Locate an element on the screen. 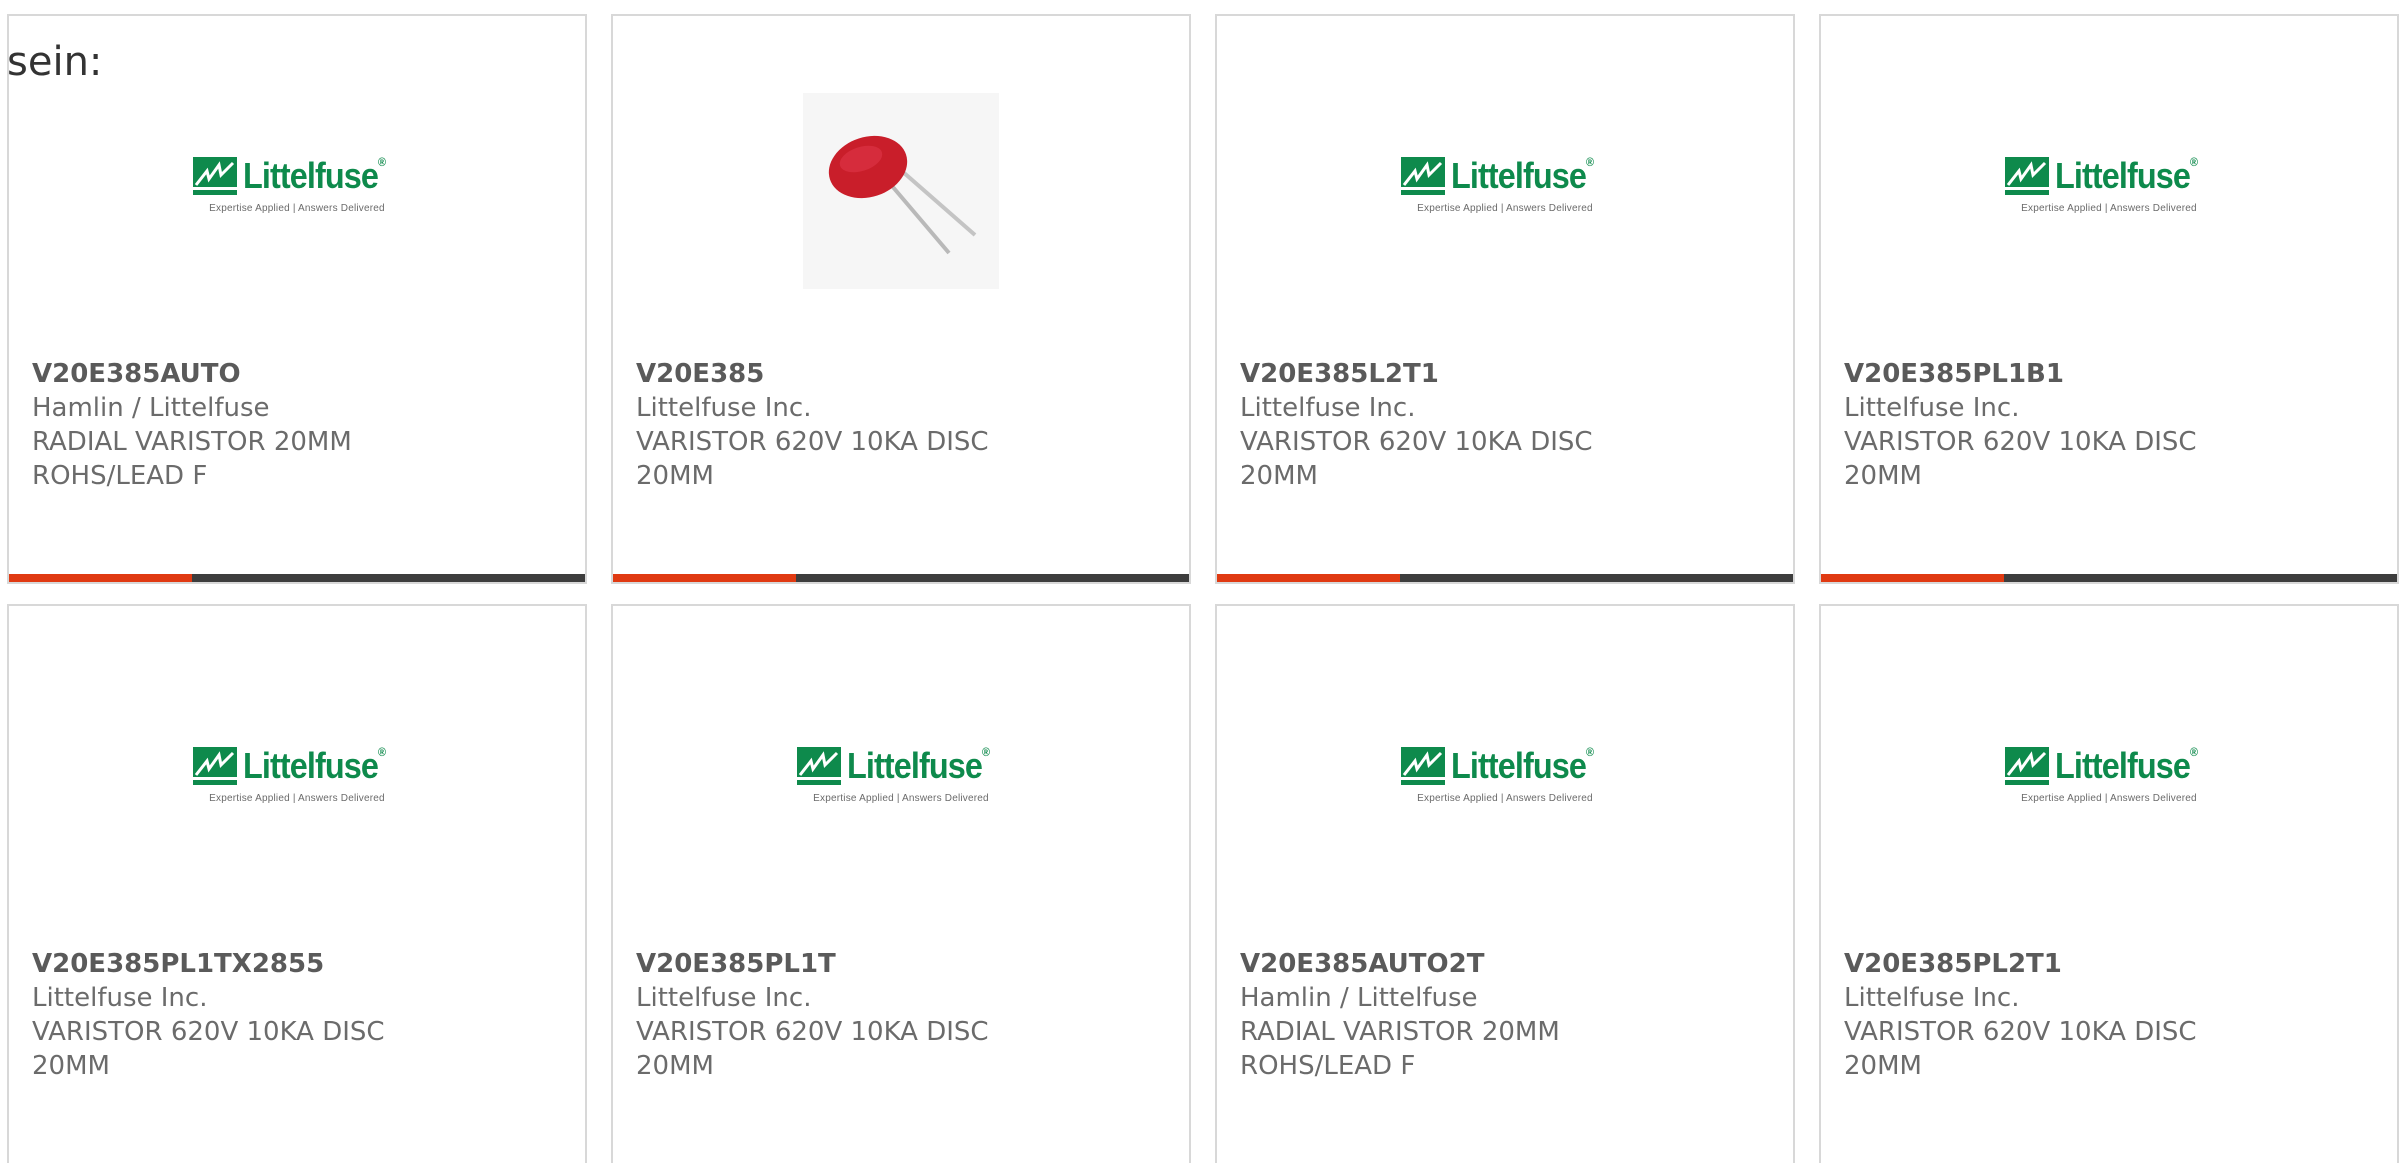 This screenshot has width=2400, height=1163. part-number: V20E385 is located at coordinates (902, 374).